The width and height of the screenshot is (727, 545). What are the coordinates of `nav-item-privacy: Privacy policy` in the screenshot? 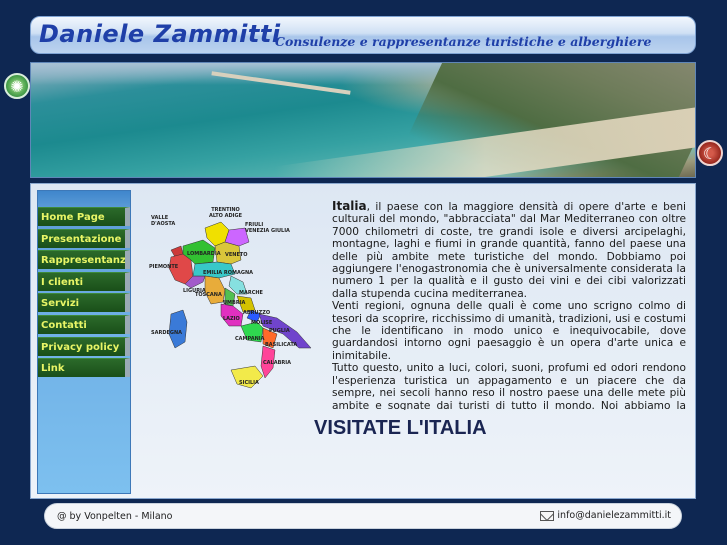 It's located at (84, 346).